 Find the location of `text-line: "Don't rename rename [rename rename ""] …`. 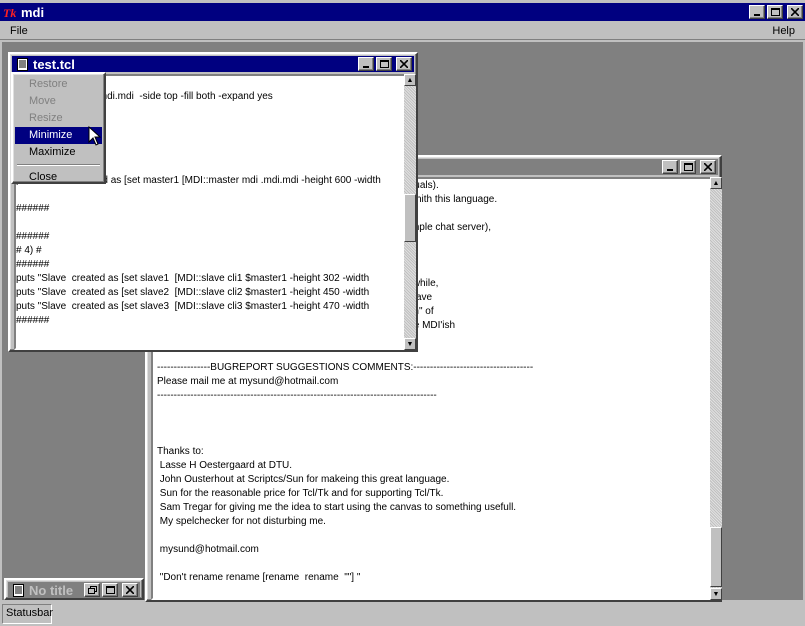

text-line: "Don't rename rename [rename rename ""] … is located at coordinates (259, 577).